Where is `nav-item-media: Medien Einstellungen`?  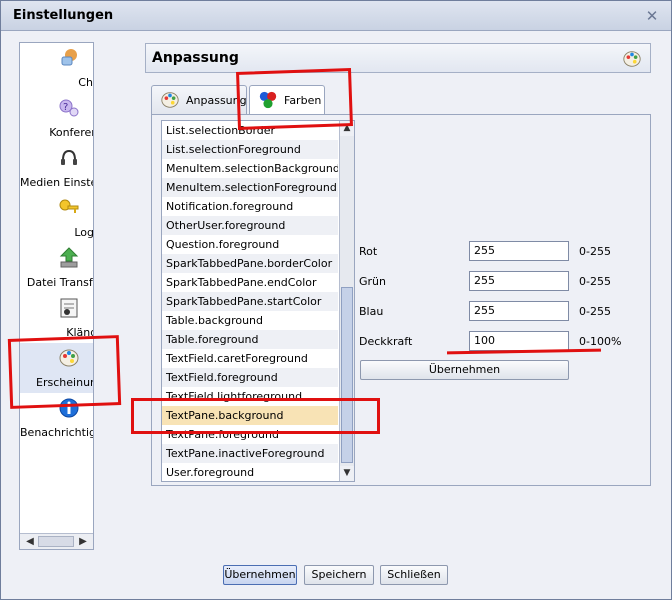
nav-item-media: Medien Einstellungen is located at coordinates (56, 168).